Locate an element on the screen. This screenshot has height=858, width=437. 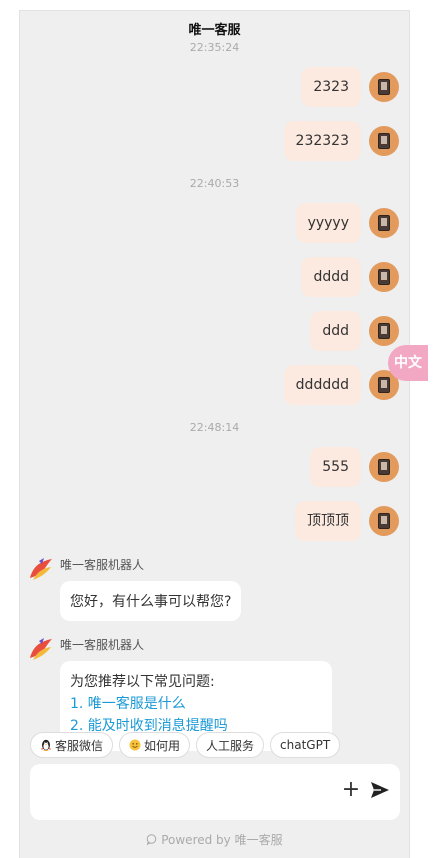
user-message-row: 555 is located at coordinates (354, 467).